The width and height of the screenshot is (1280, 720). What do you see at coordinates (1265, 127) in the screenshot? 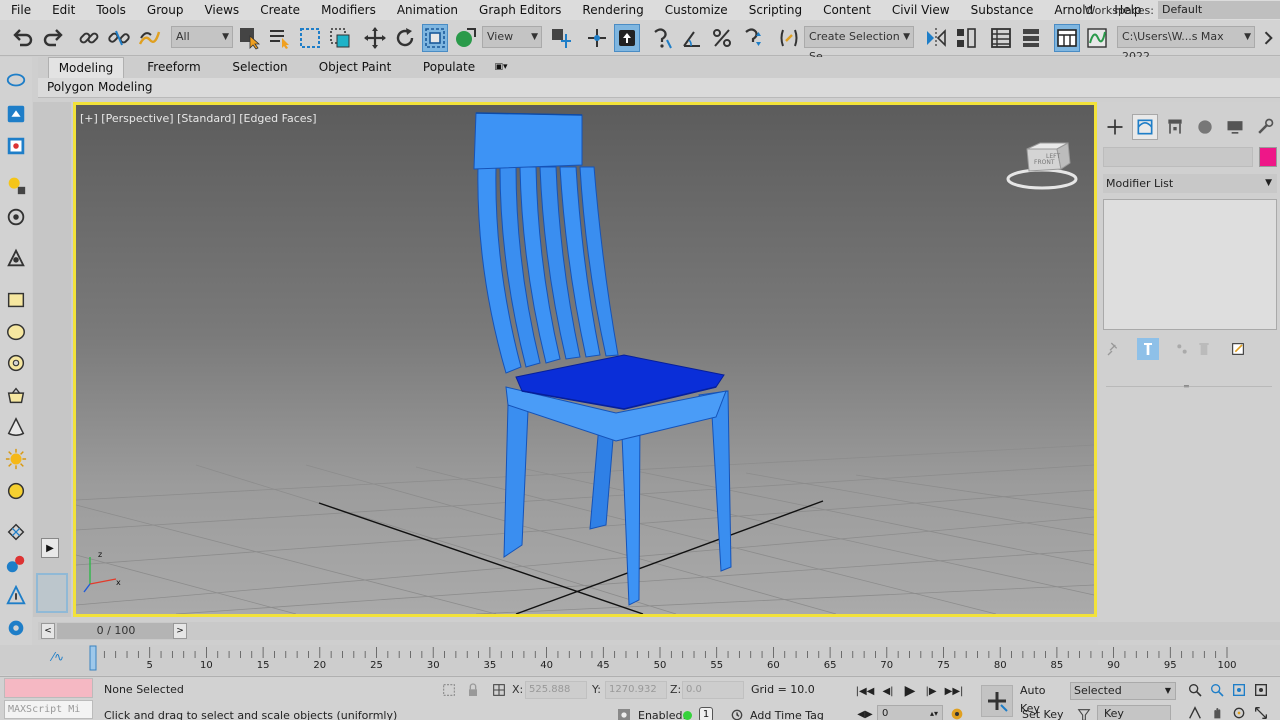
I see `utilities-icon` at bounding box center [1265, 127].